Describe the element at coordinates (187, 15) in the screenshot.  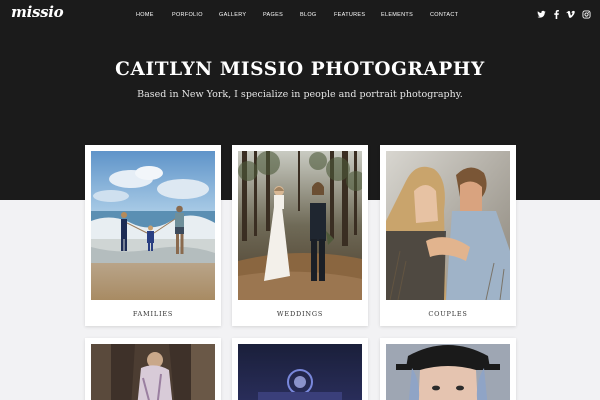
I see `nav-item-portfolio: PORFOLIO` at that location.